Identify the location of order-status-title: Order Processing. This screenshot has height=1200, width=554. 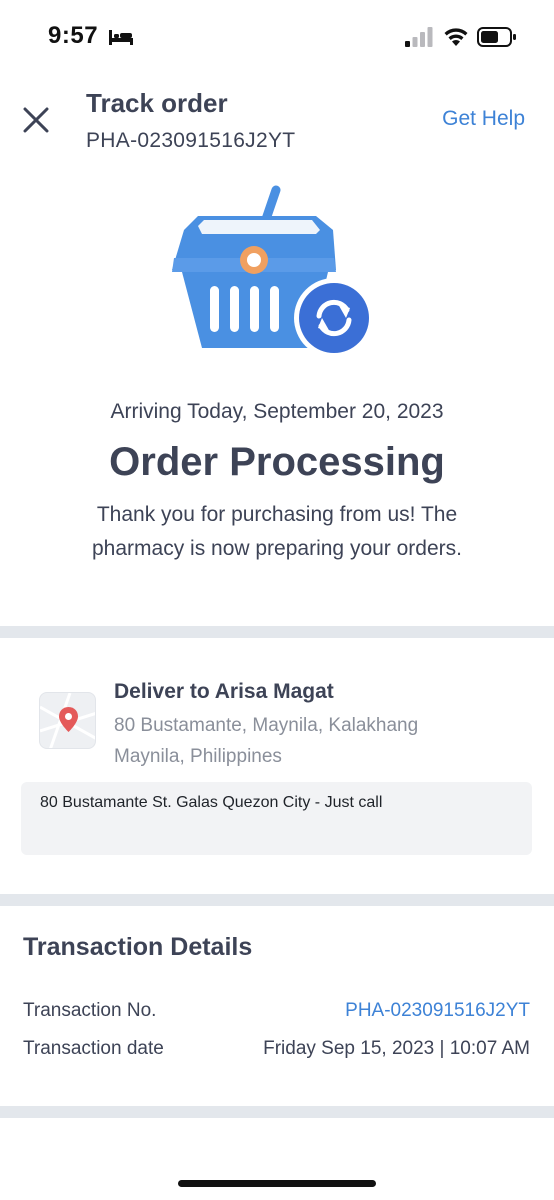
(277, 462).